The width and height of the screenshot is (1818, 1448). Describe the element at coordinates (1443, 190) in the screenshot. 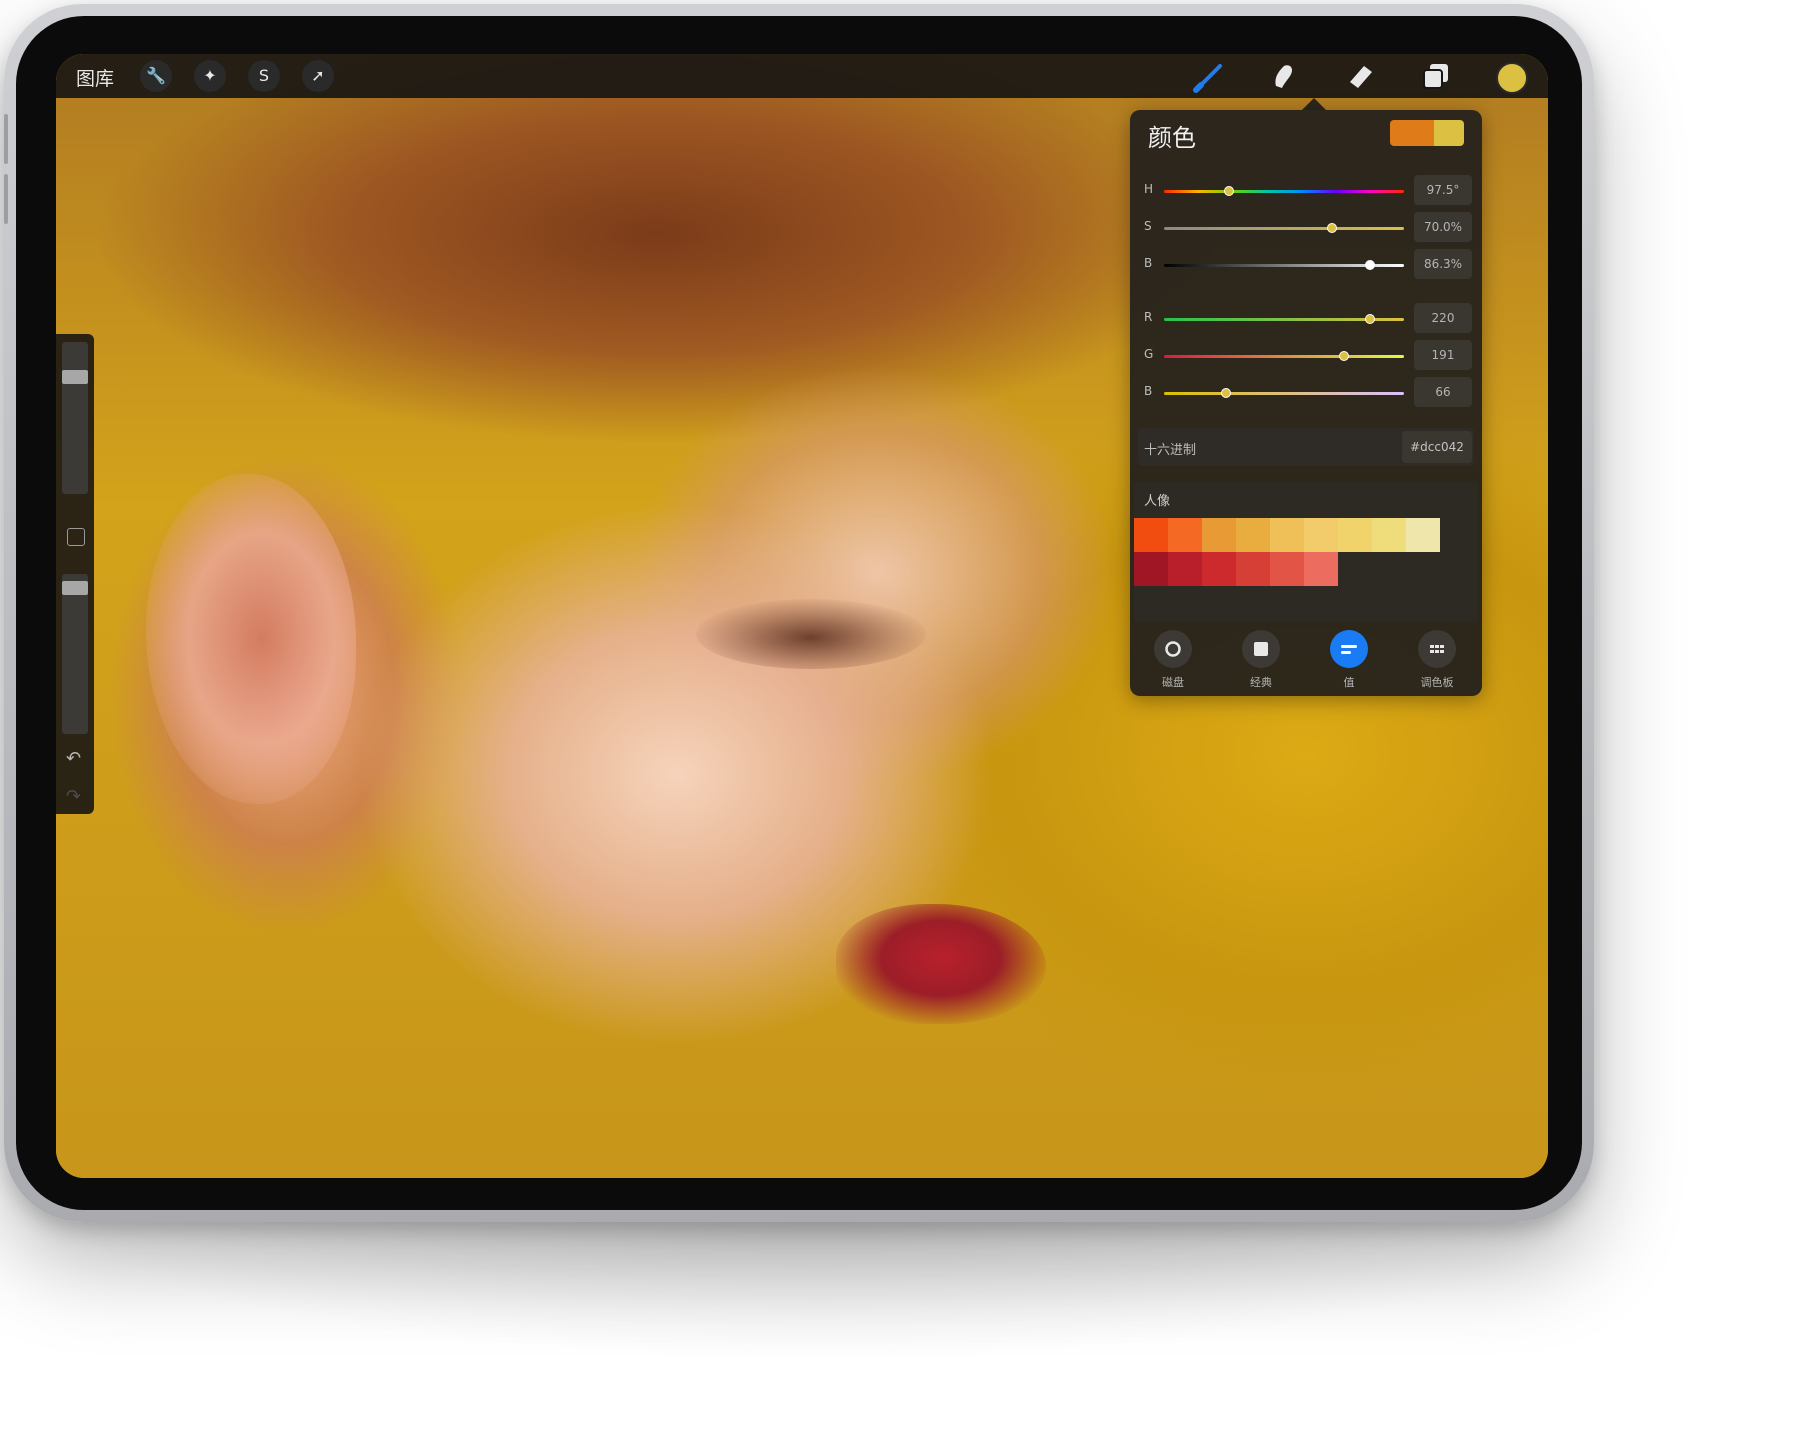

I see `hsb-value-h: 97.5°` at that location.